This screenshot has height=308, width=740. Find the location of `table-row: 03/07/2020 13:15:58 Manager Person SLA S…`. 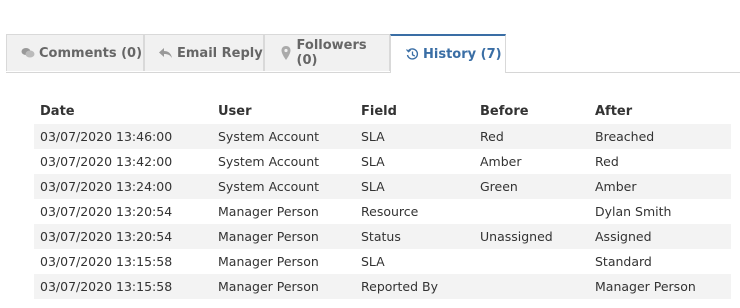

table-row: 03/07/2020 13:15:58 Manager Person SLA S… is located at coordinates (382, 261).